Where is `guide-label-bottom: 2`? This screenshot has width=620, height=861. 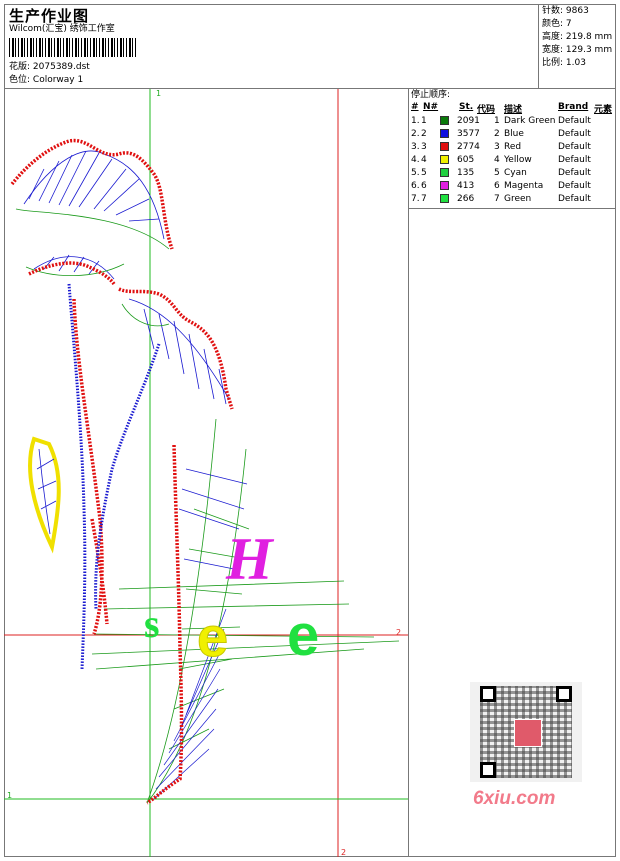 guide-label-bottom: 2 is located at coordinates (343, 852).